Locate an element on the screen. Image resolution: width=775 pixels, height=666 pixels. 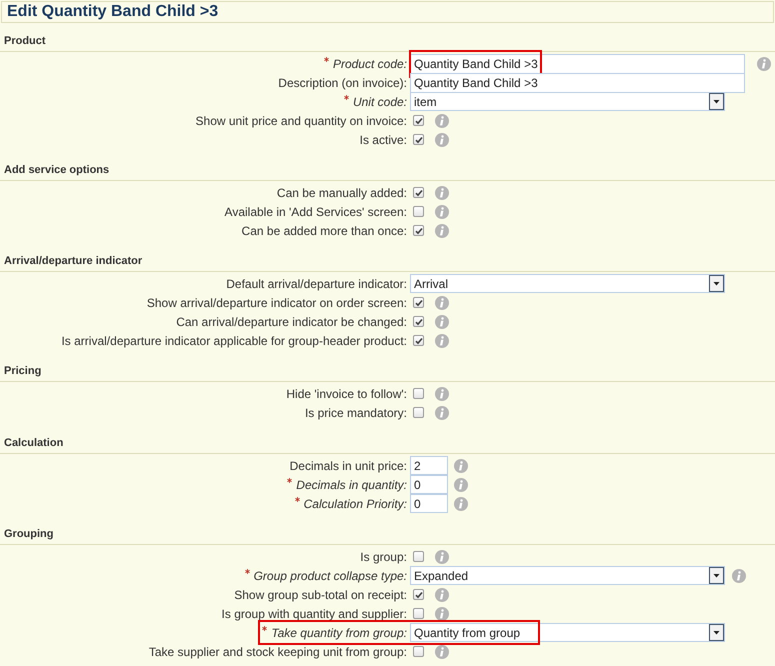
field-label: Take supplier and stock keeping unit from group: is located at coordinates (277, 652).